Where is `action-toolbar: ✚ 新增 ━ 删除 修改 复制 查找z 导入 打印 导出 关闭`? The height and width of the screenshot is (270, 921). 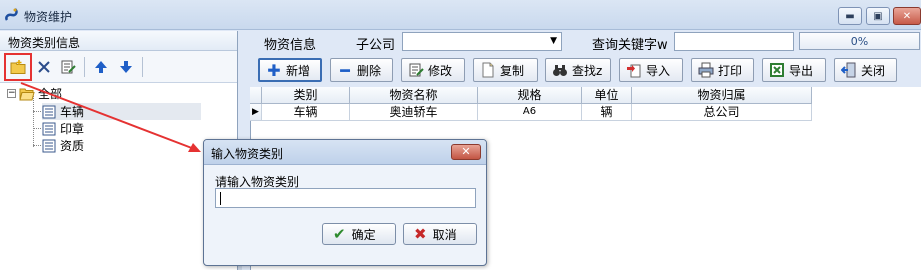 action-toolbar: ✚ 新增 ━ 删除 修改 复制 查找z 导入 打印 导出 关闭 is located at coordinates (581, 70).